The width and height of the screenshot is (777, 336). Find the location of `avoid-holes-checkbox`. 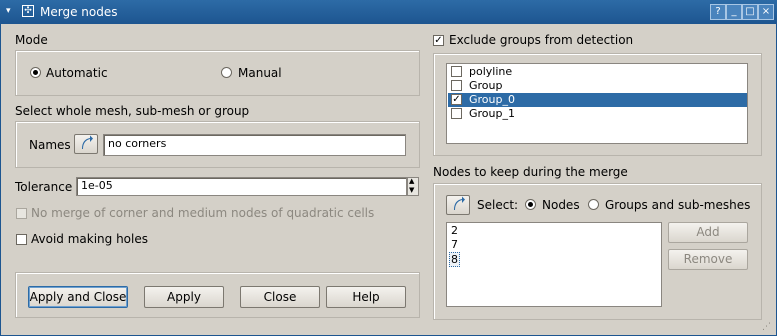

avoid-holes-checkbox is located at coordinates (21, 239).